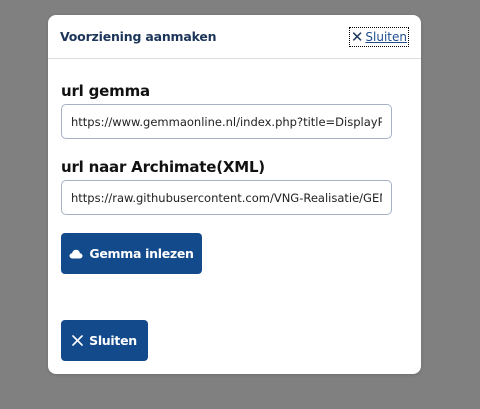 This screenshot has width=480, height=409. I want to click on sluiten-label: Sluiten, so click(113, 340).